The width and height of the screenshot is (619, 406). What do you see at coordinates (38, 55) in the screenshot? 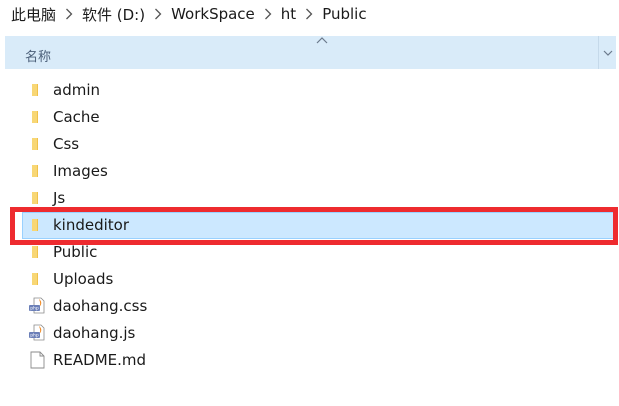
I see `name-column-header: 名称` at bounding box center [38, 55].